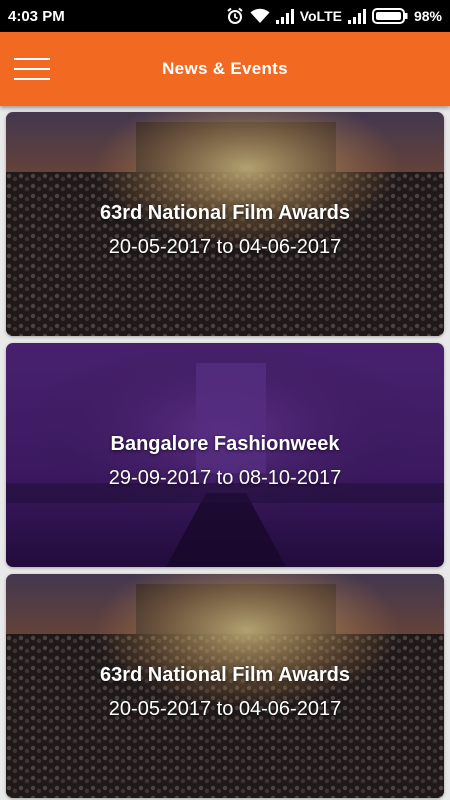 This screenshot has height=800, width=450. What do you see at coordinates (225, 478) in the screenshot?
I see `event-dates: 29-09-2017 to 08-10-2017` at bounding box center [225, 478].